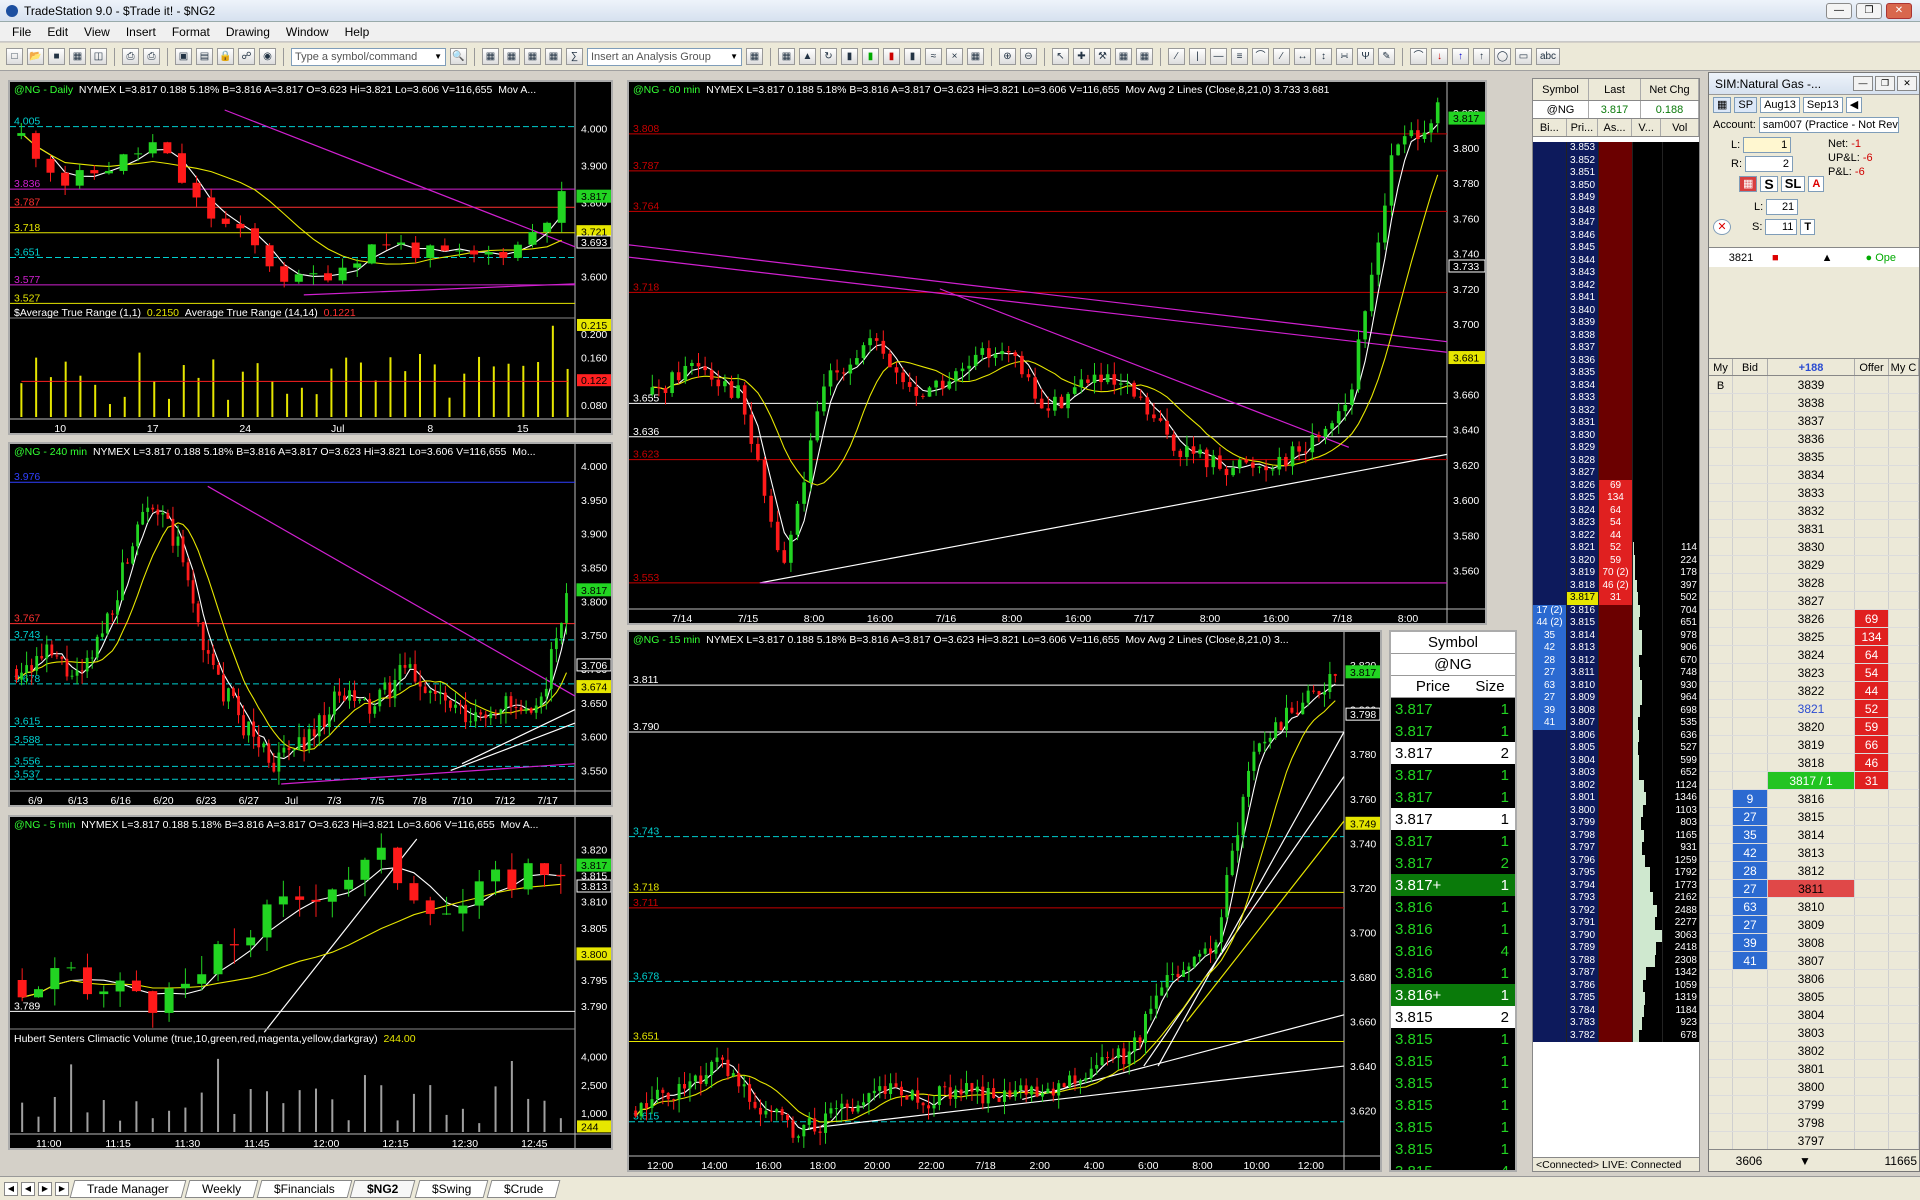 Image resolution: width=1920 pixels, height=1200 pixels. Describe the element at coordinates (1548, 56) in the screenshot. I see `text-icon: abc` at that location.